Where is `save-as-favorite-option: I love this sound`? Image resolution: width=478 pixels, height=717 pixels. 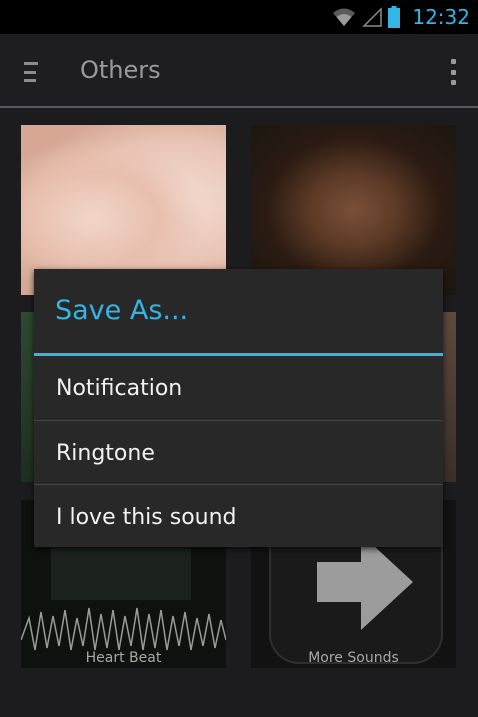 save-as-favorite-option: I love this sound is located at coordinates (238, 517).